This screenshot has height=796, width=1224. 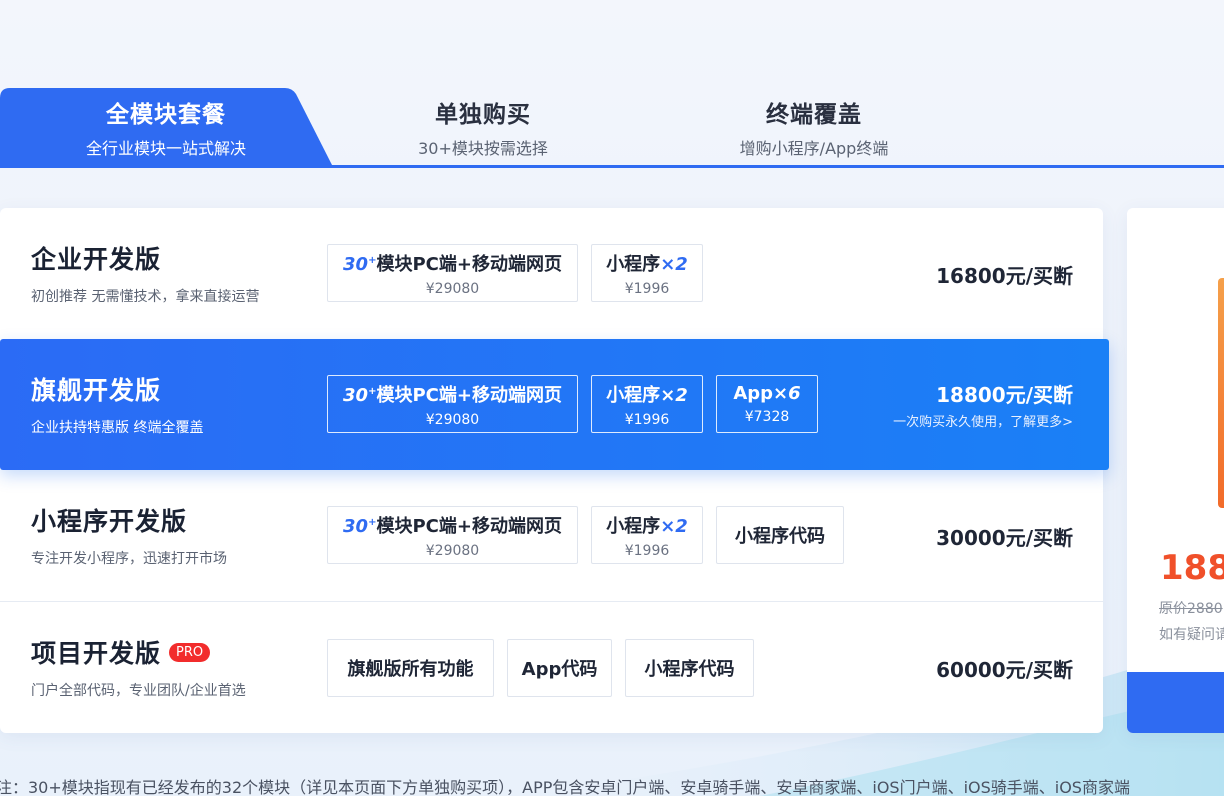 I want to click on plan-name: 企业开发版, so click(x=96, y=259).